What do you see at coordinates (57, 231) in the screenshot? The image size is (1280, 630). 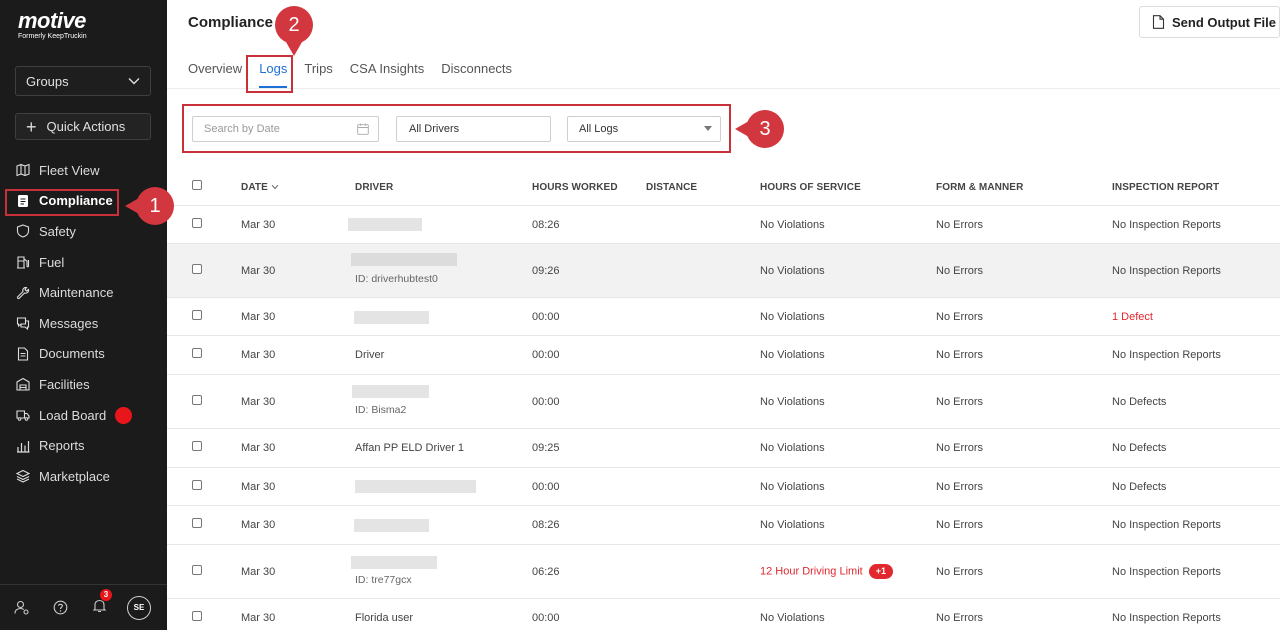 I see `sidebar-item-label: Safety` at bounding box center [57, 231].